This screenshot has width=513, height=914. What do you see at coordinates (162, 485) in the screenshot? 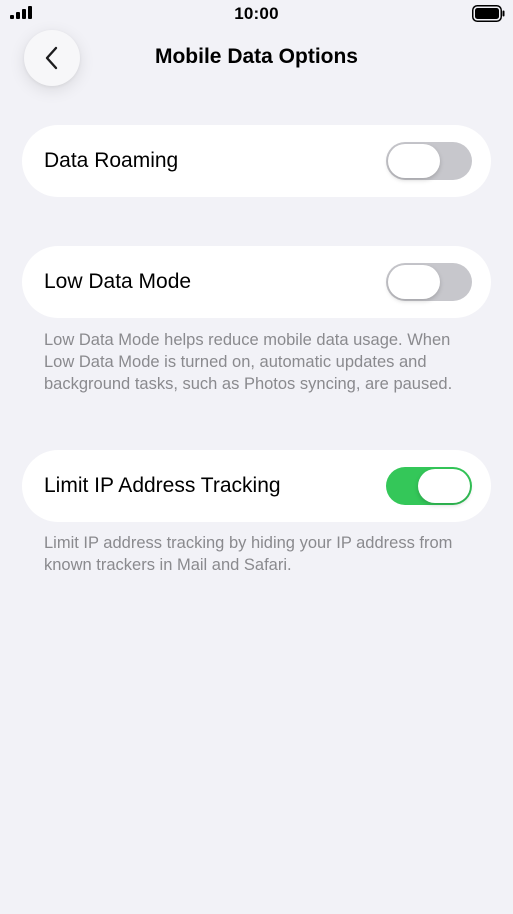
I see `limit-ip-tracking-label: Limit IP Address Tracking` at bounding box center [162, 485].